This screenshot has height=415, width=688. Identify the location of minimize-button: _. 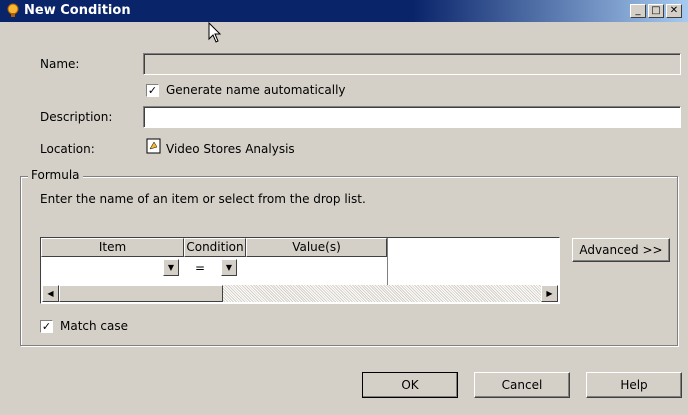
(638, 11).